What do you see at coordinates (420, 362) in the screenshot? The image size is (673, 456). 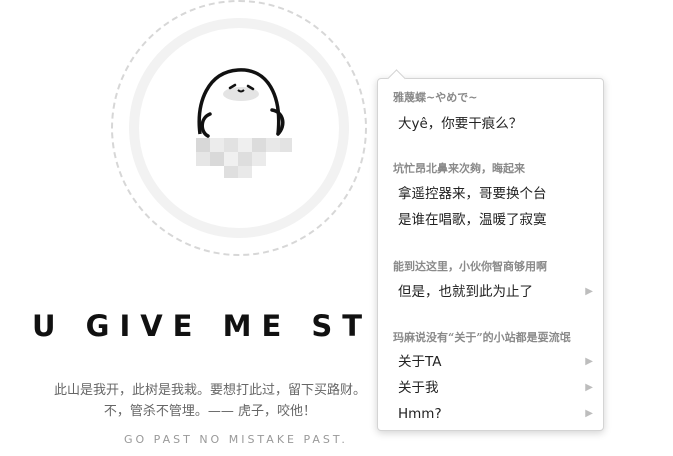 I see `menu-item-label: 关于TA` at bounding box center [420, 362].